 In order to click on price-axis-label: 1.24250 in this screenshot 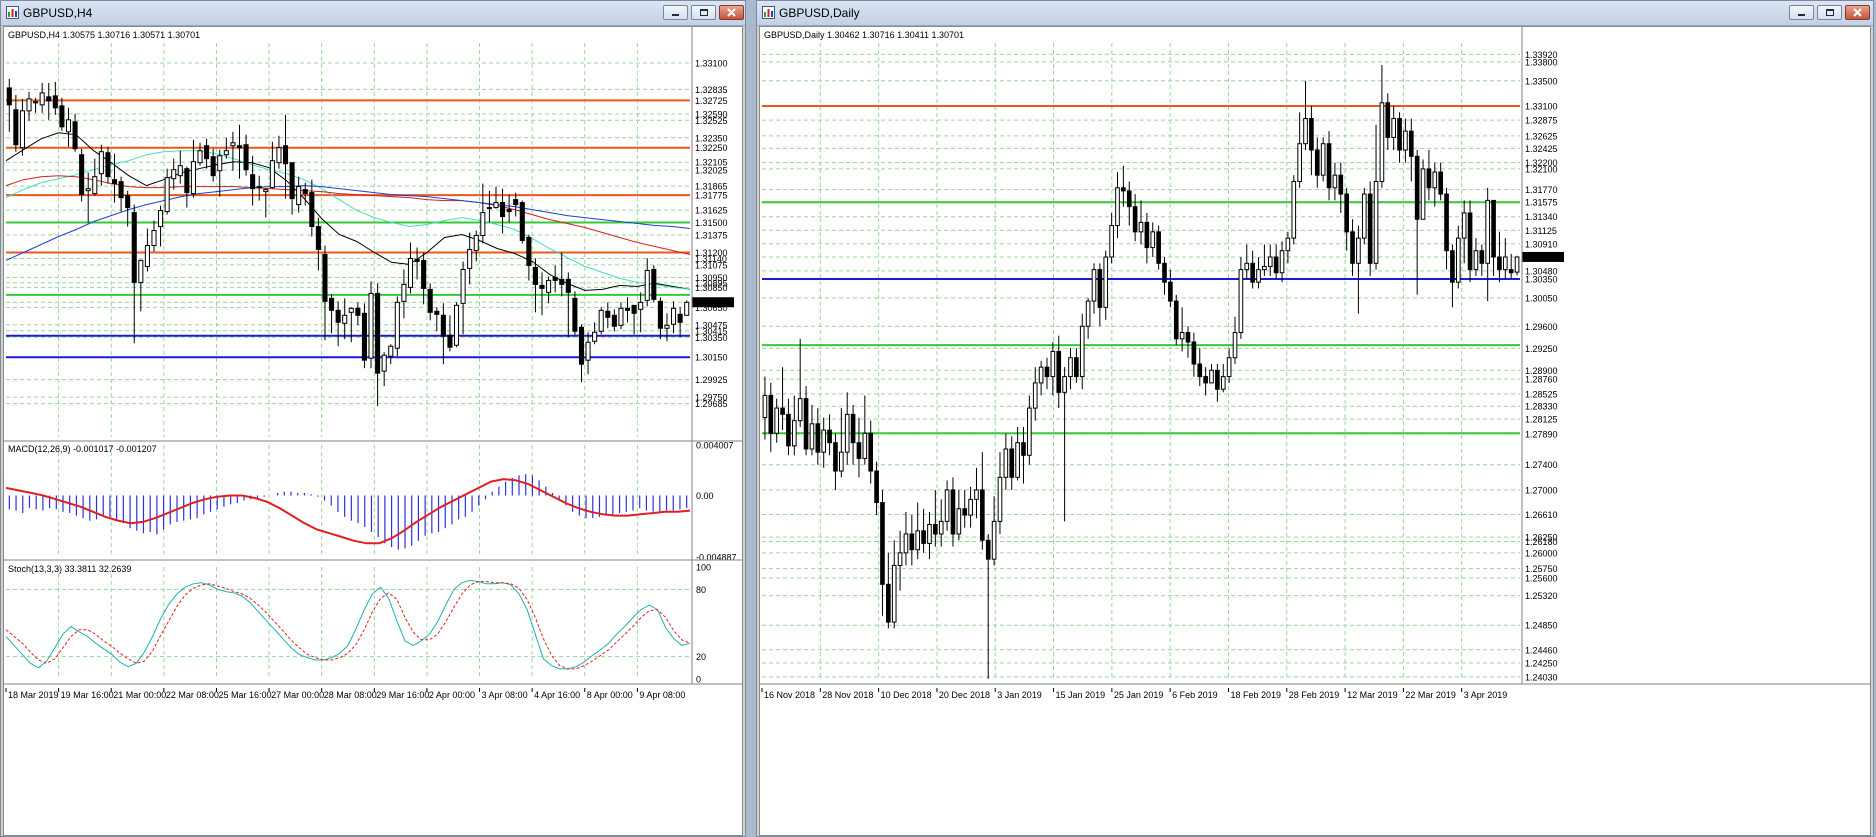, I will do `click(1541, 664)`.